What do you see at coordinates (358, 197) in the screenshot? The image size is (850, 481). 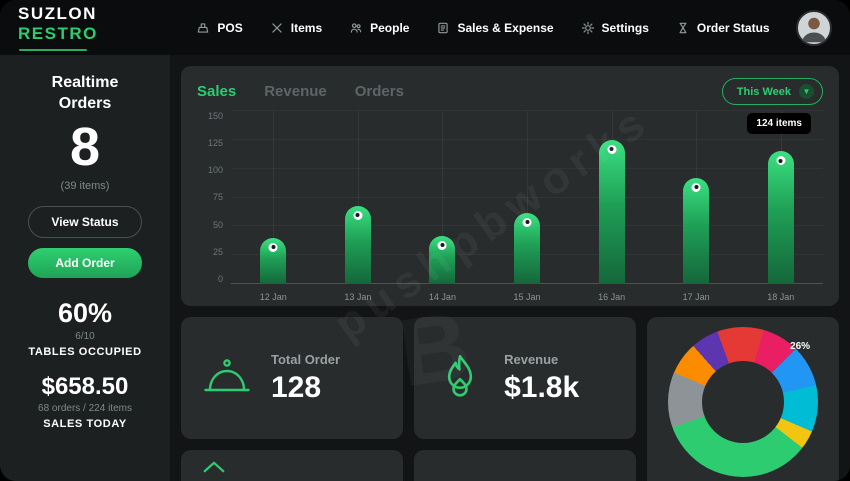 I see `bar-column-13-jan` at bounding box center [358, 197].